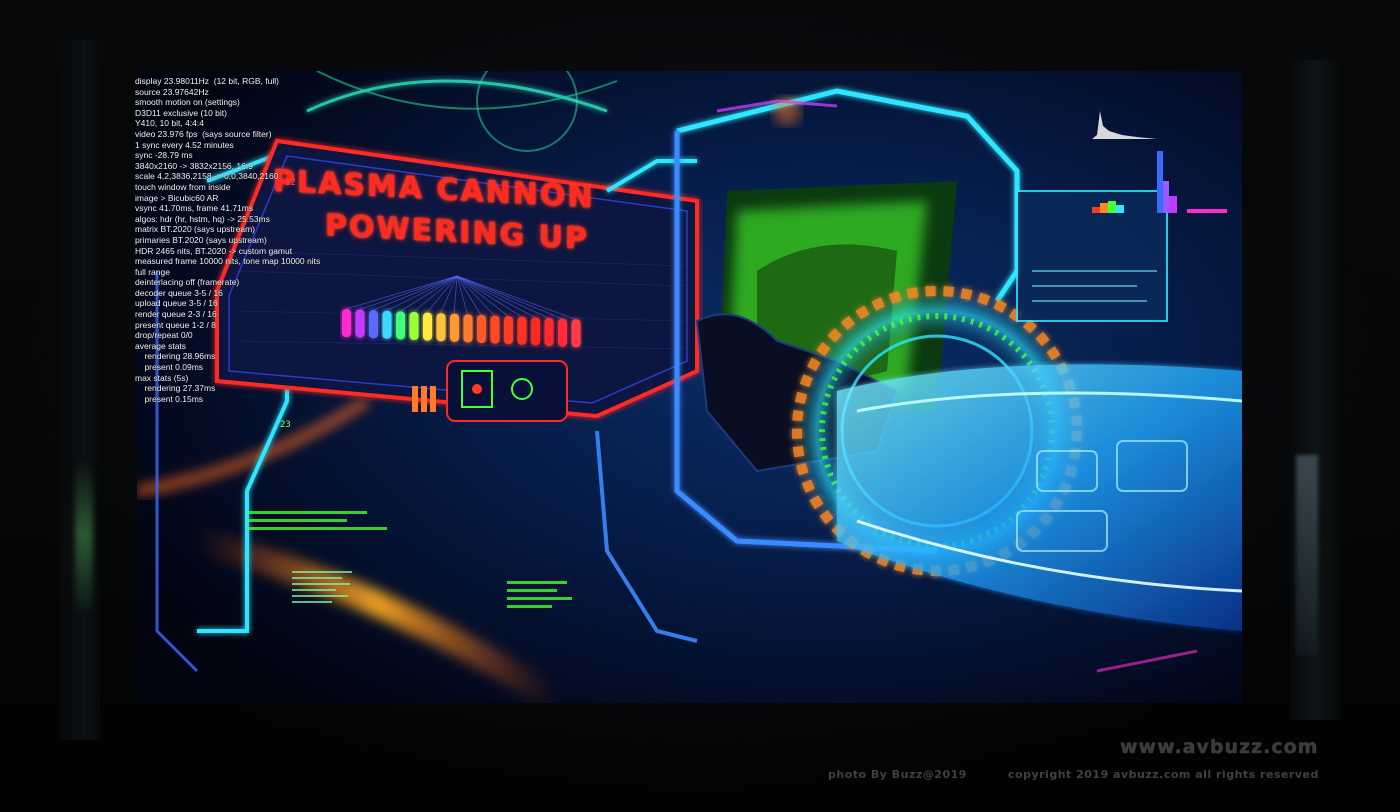 The image size is (1400, 812). What do you see at coordinates (152, 271) in the screenshot?
I see `osd-line: full range` at bounding box center [152, 271].